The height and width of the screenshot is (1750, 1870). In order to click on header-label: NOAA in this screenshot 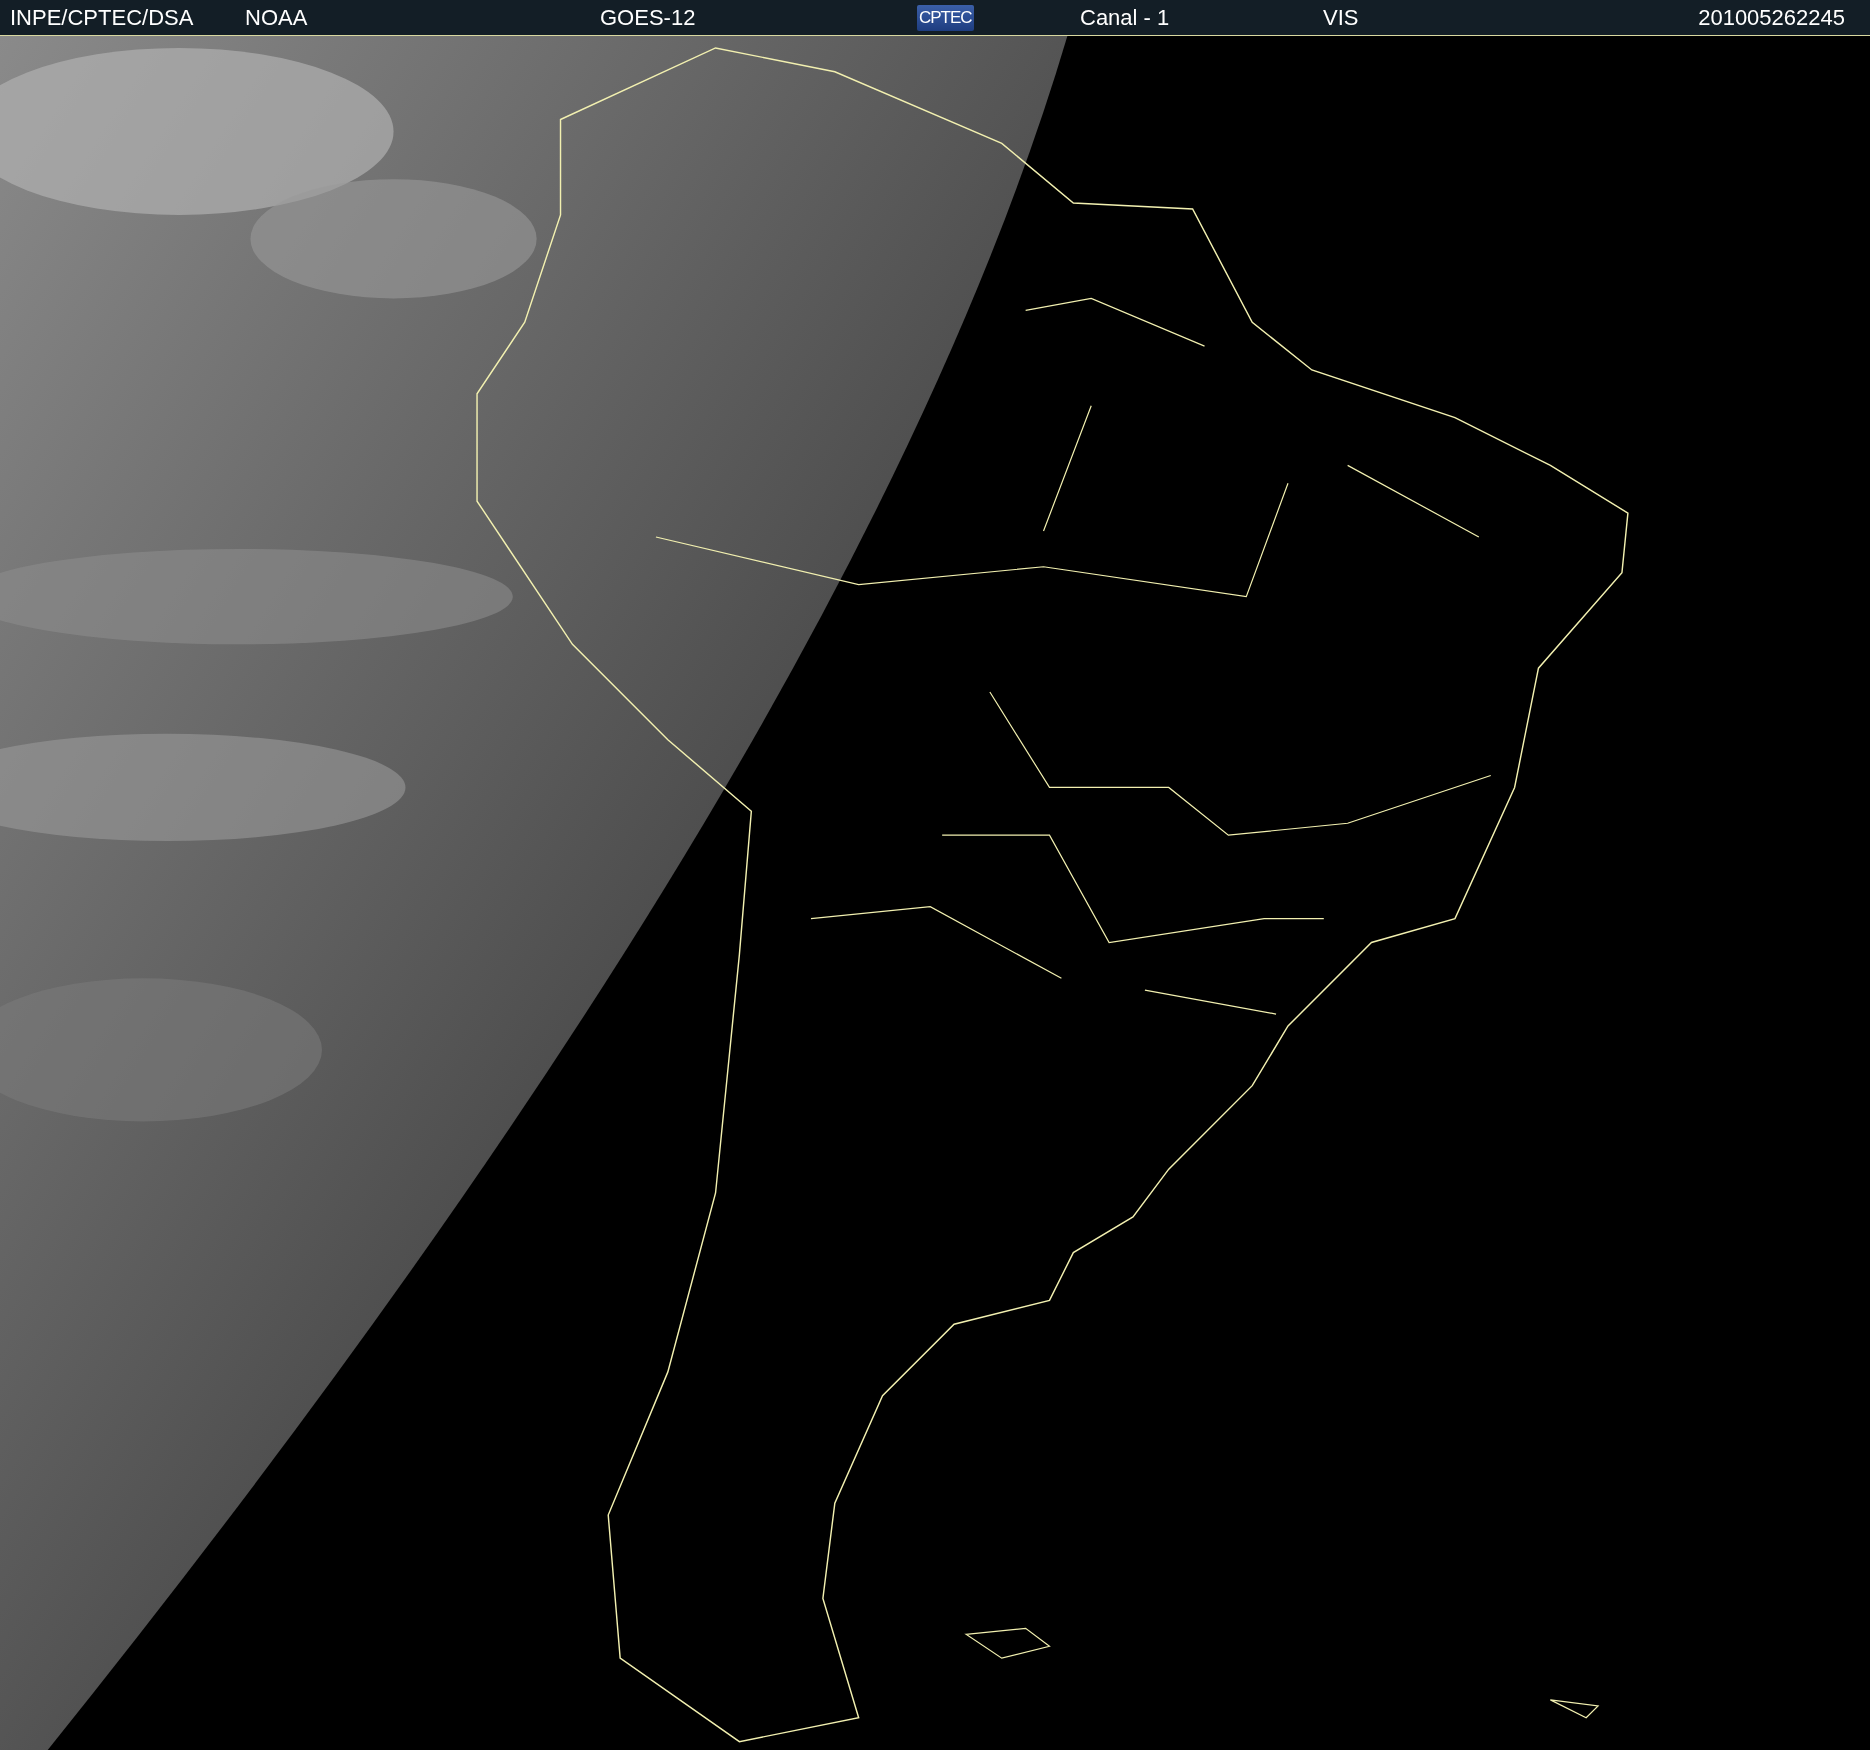, I will do `click(276, 17)`.